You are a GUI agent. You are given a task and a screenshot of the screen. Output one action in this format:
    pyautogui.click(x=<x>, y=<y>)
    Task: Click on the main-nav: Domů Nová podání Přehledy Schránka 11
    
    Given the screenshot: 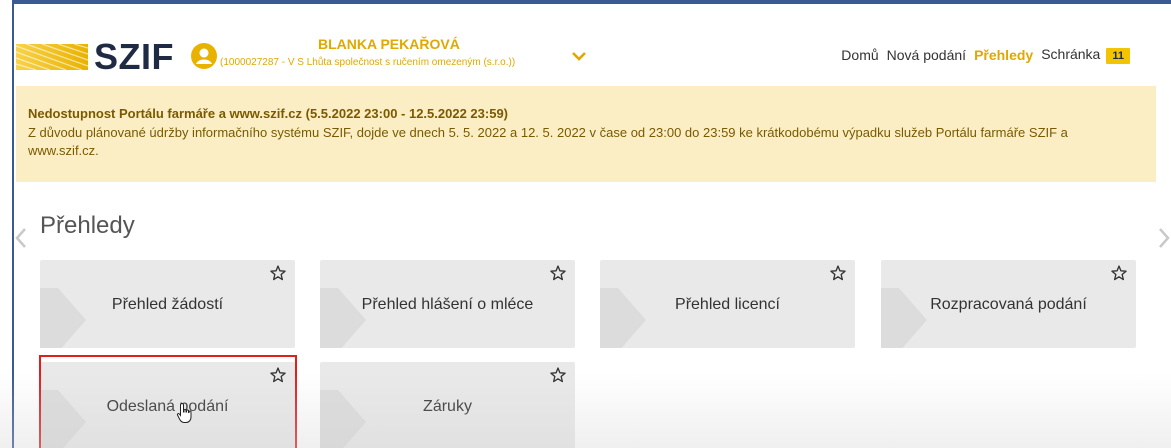 What is the action you would take?
    pyautogui.click(x=981, y=55)
    